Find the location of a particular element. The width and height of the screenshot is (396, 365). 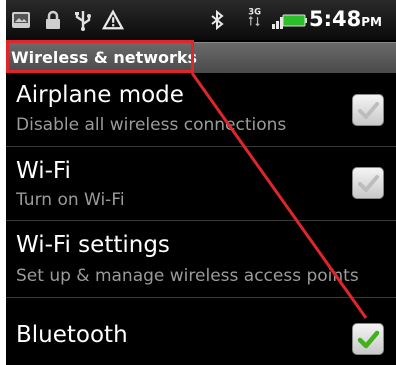

status-bar: 3G 5:48PM is located at coordinates (201, 20).